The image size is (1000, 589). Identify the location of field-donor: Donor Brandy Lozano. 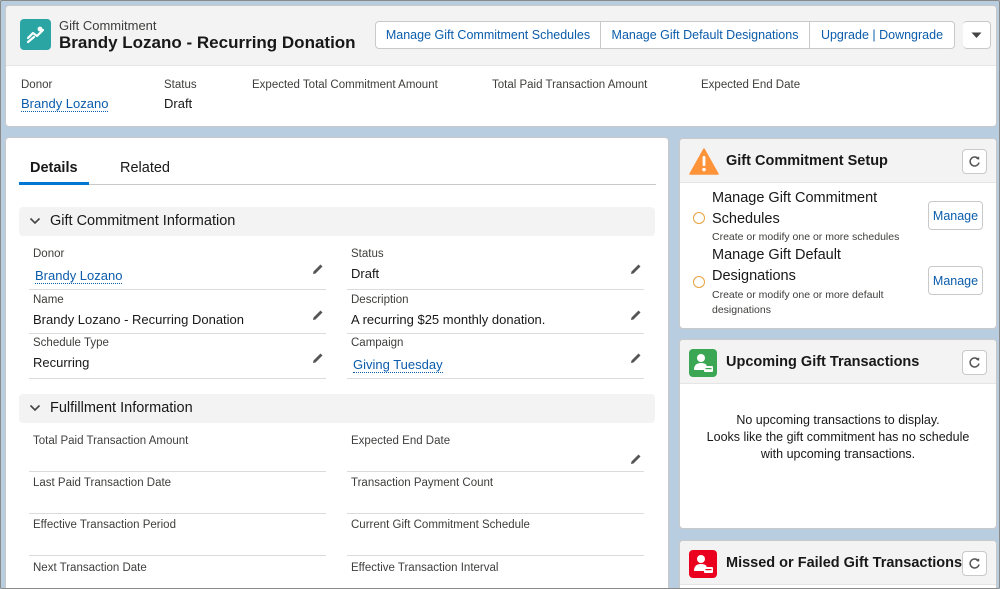
(177, 269).